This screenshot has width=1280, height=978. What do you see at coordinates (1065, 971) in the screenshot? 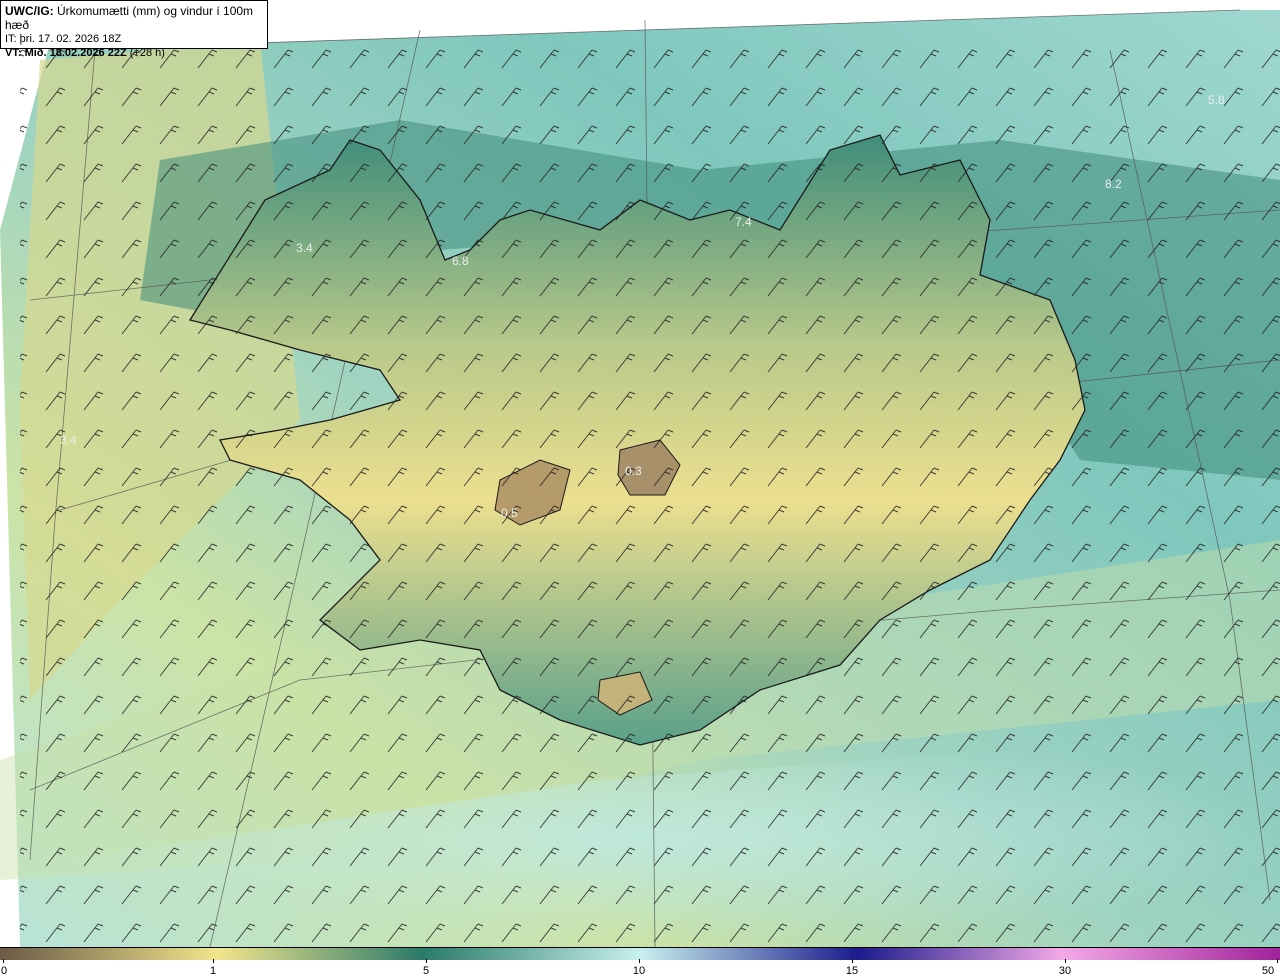
I see `colorbar-tick: 30` at bounding box center [1065, 971].